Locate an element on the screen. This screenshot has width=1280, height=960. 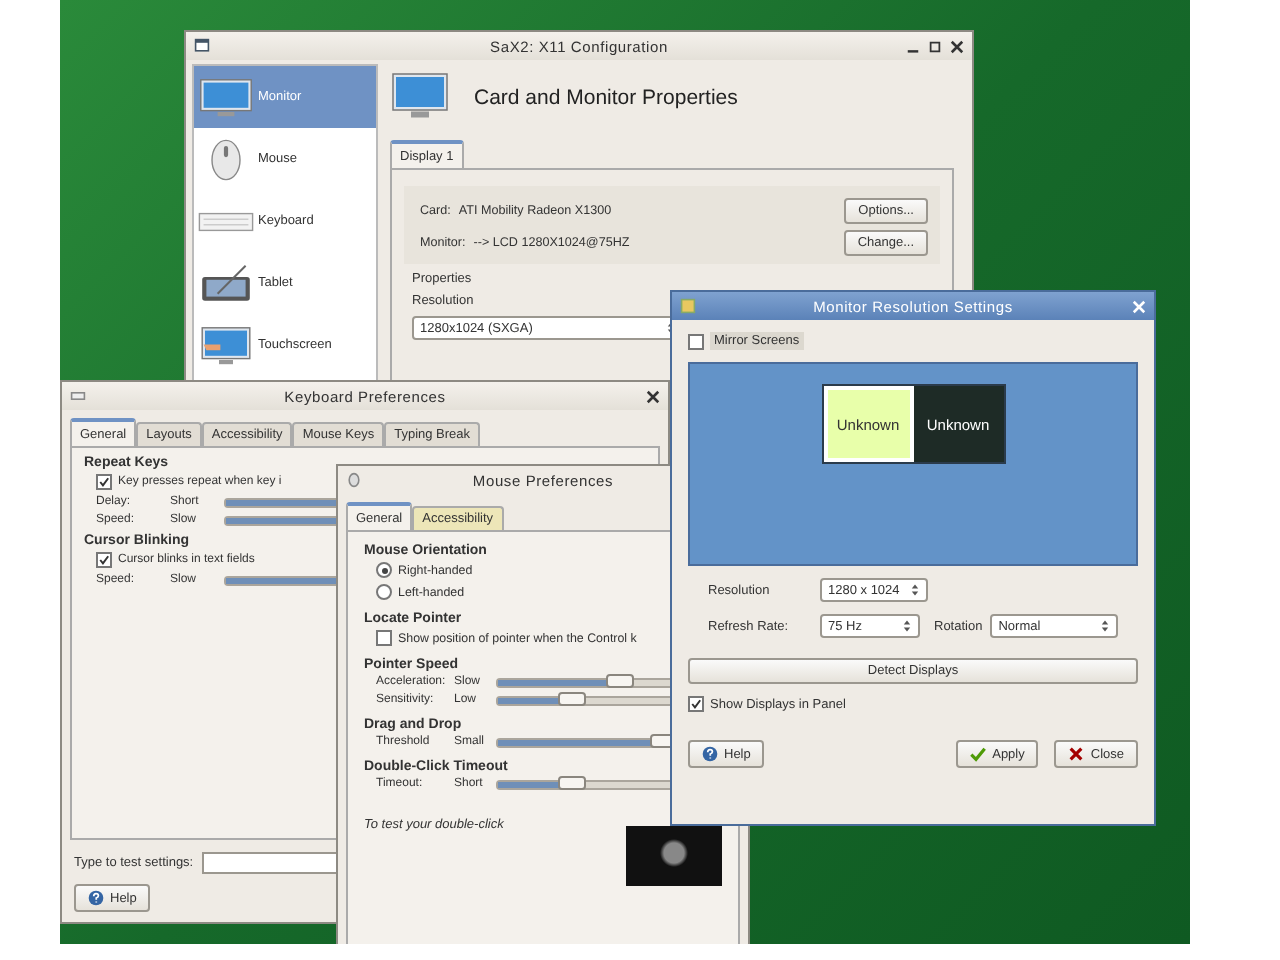
maximize-icon is located at coordinates (935, 46).